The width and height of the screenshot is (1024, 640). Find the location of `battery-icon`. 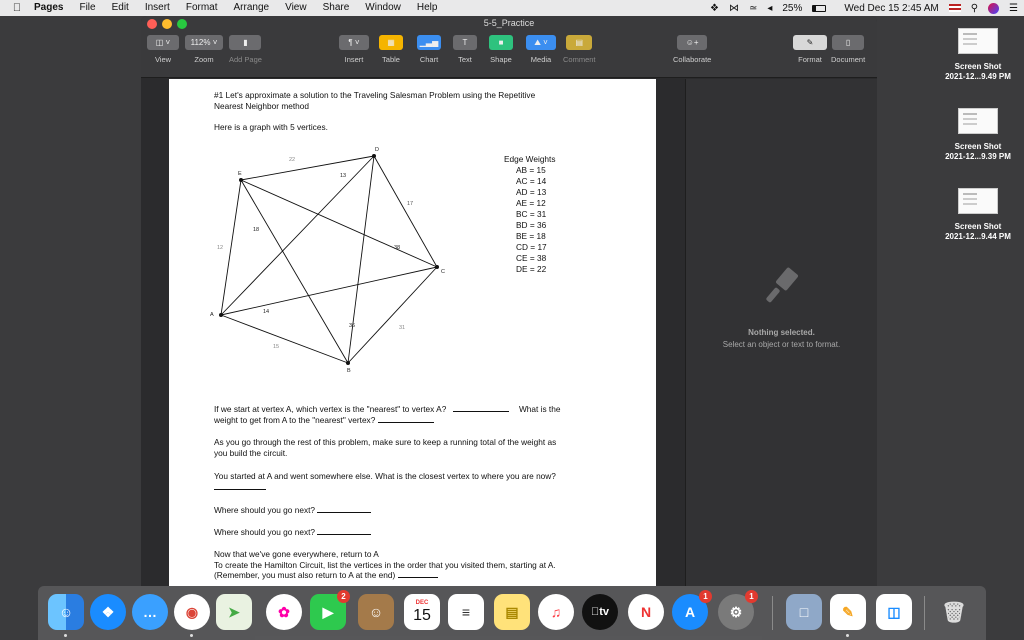

battery-icon is located at coordinates (819, 8).